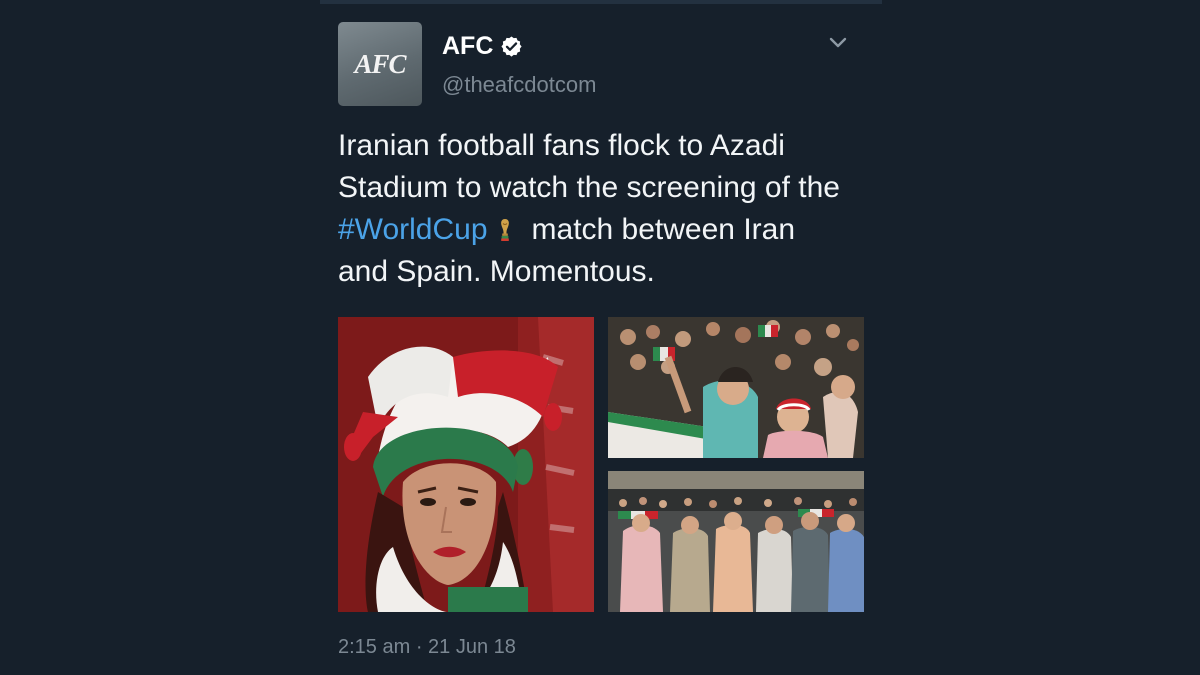 Image resolution: width=1200 pixels, height=675 pixels. Describe the element at coordinates (519, 85) in the screenshot. I see `author-handle: @theafcdotcom` at that location.